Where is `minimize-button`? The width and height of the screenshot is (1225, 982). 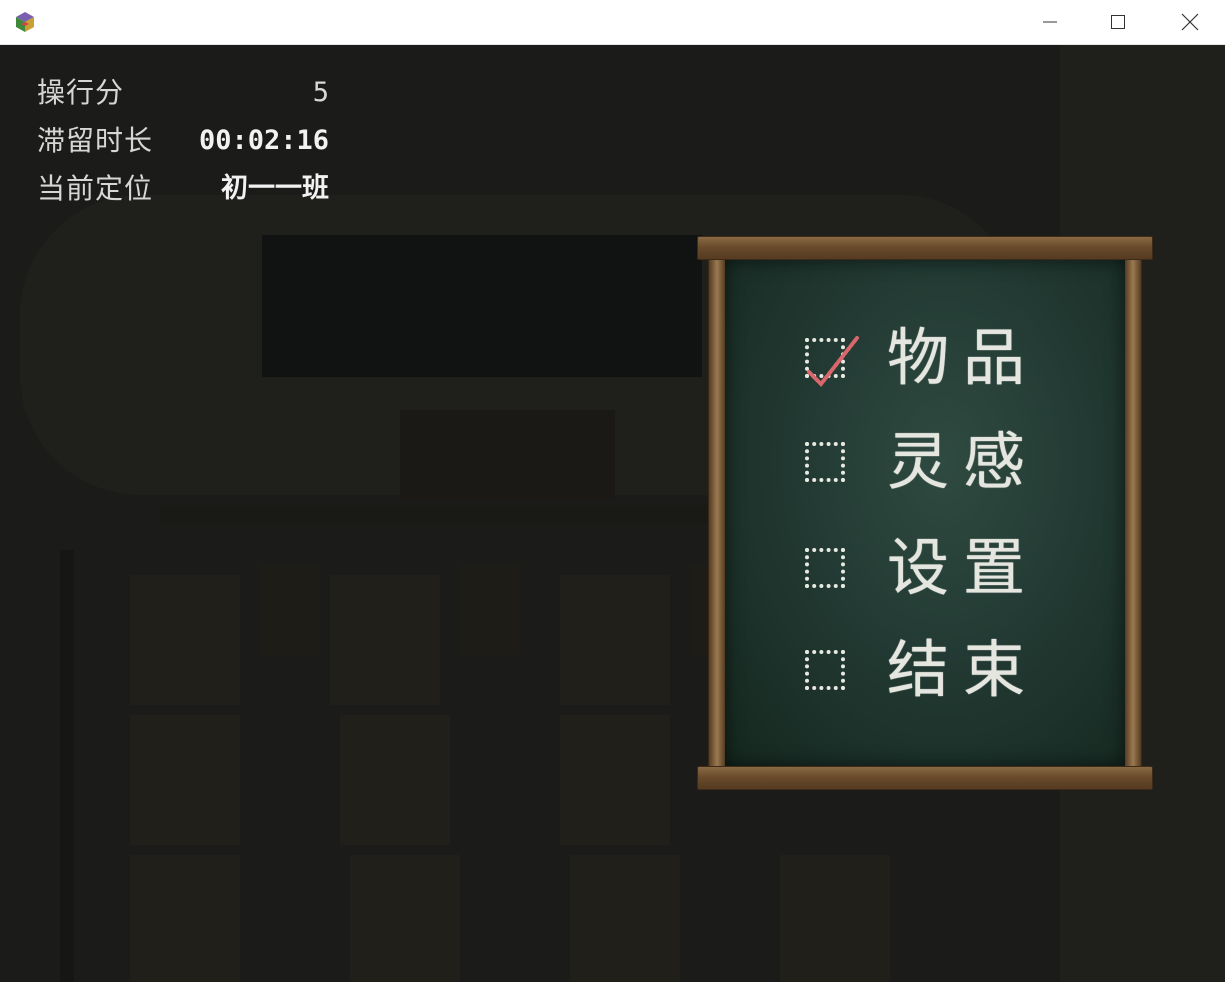 minimize-button is located at coordinates (1050, 22).